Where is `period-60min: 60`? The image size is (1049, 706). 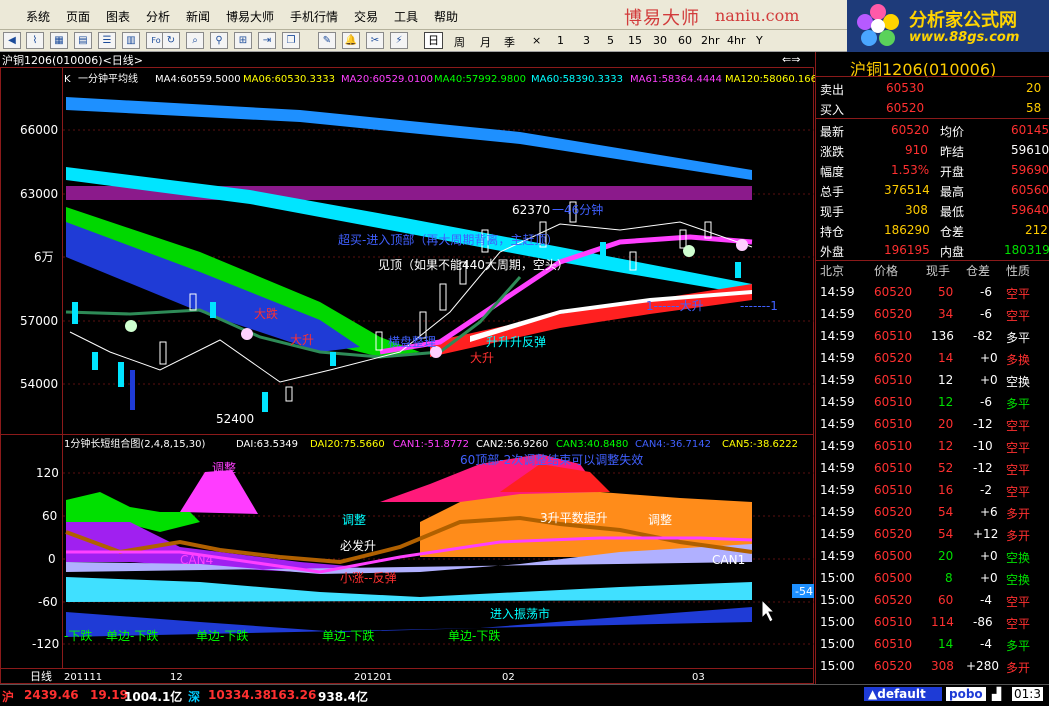 period-60min: 60 is located at coordinates (685, 40).